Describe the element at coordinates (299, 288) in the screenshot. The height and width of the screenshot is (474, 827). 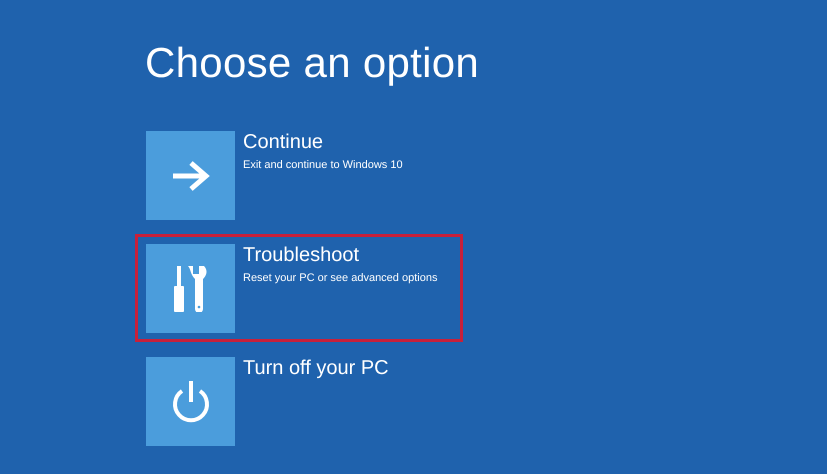
I see `option-button: Troubleshoot Reset your PC or see advanced options` at that location.